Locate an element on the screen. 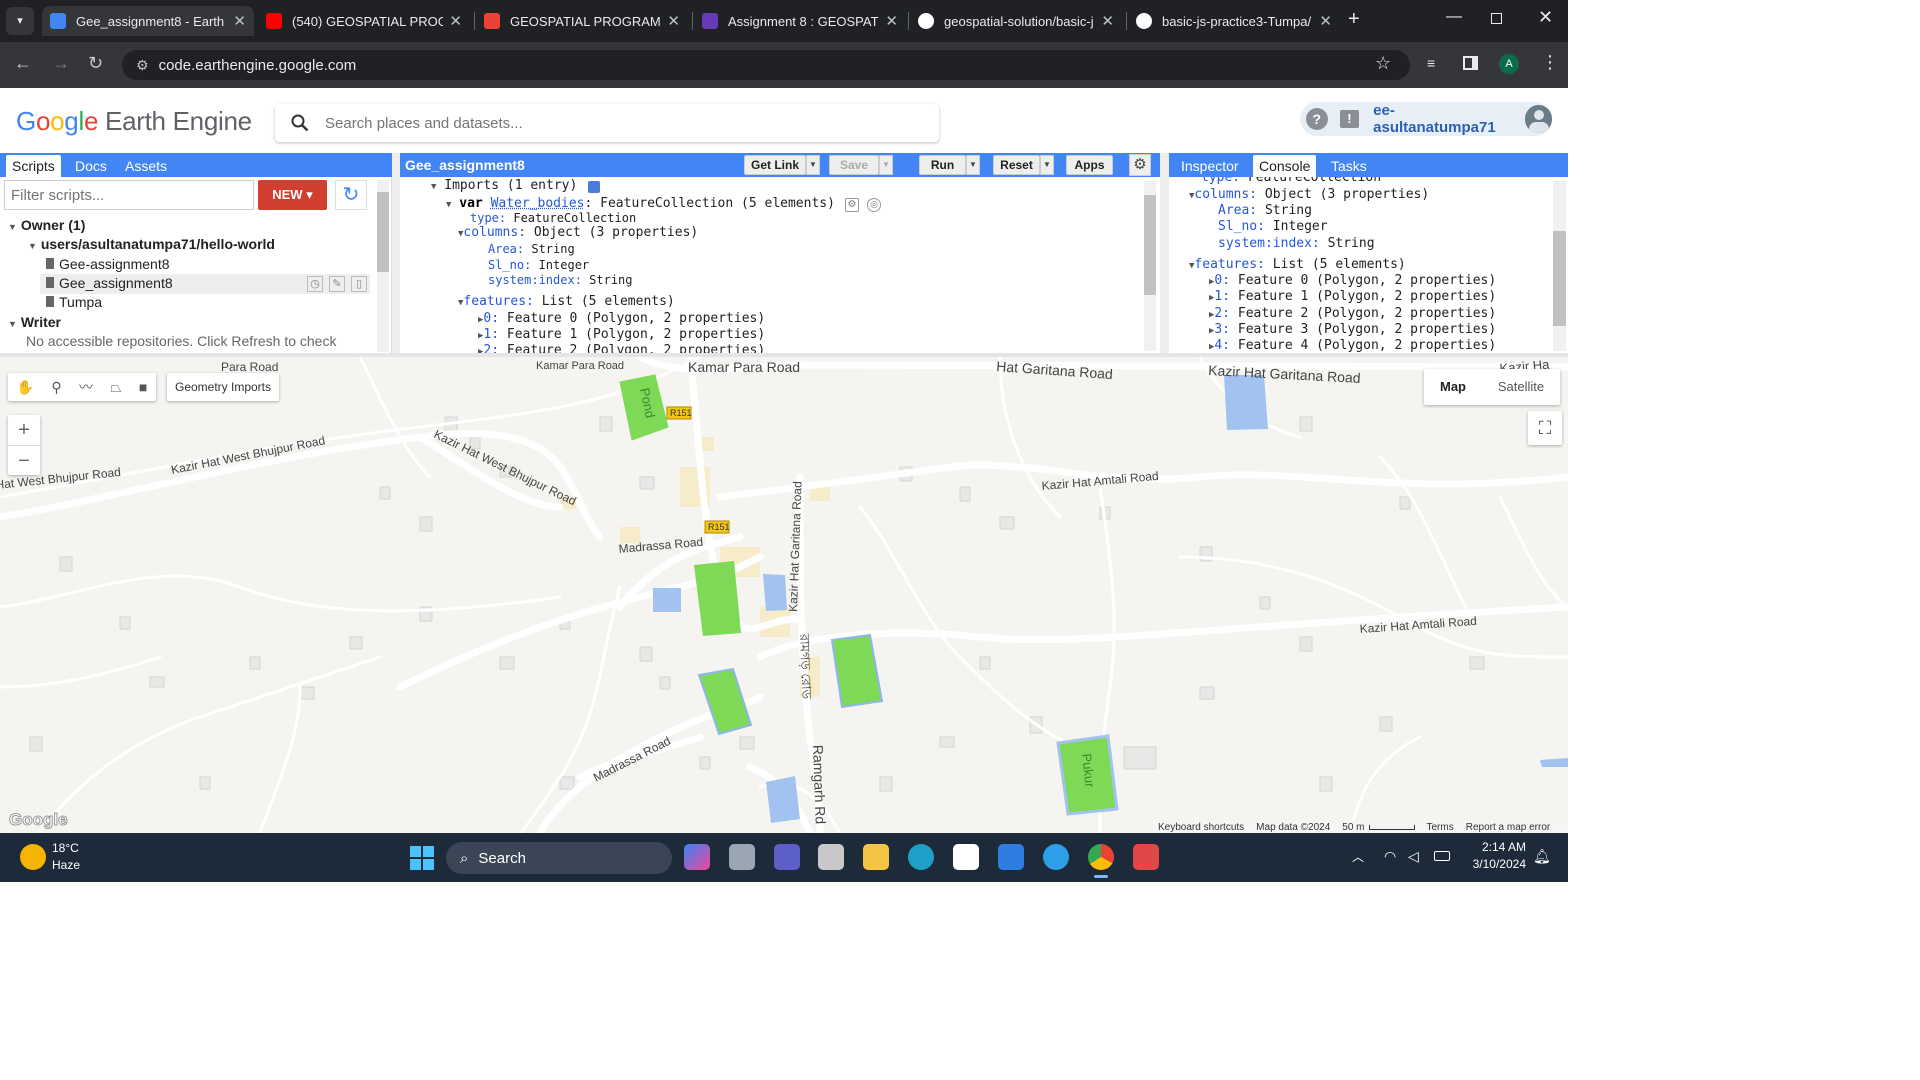 Image resolution: width=1920 pixels, height=1080 pixels. polygon-icon: ⏢ is located at coordinates (115, 387).